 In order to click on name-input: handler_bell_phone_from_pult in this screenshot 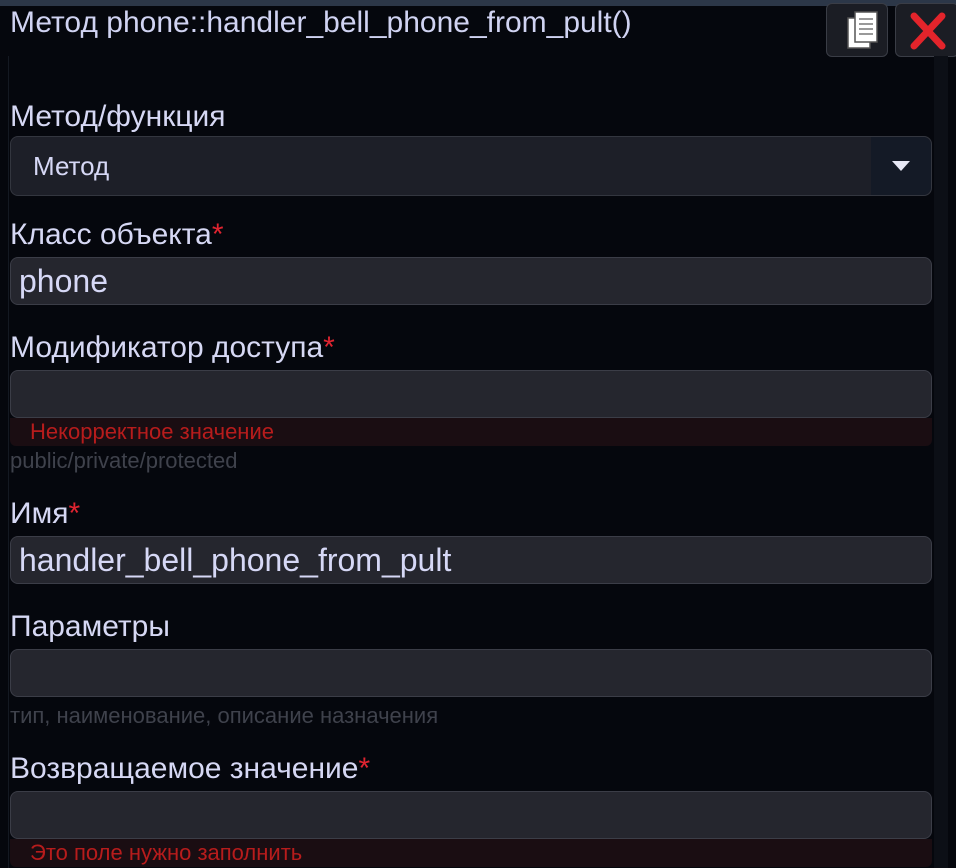, I will do `click(471, 560)`.